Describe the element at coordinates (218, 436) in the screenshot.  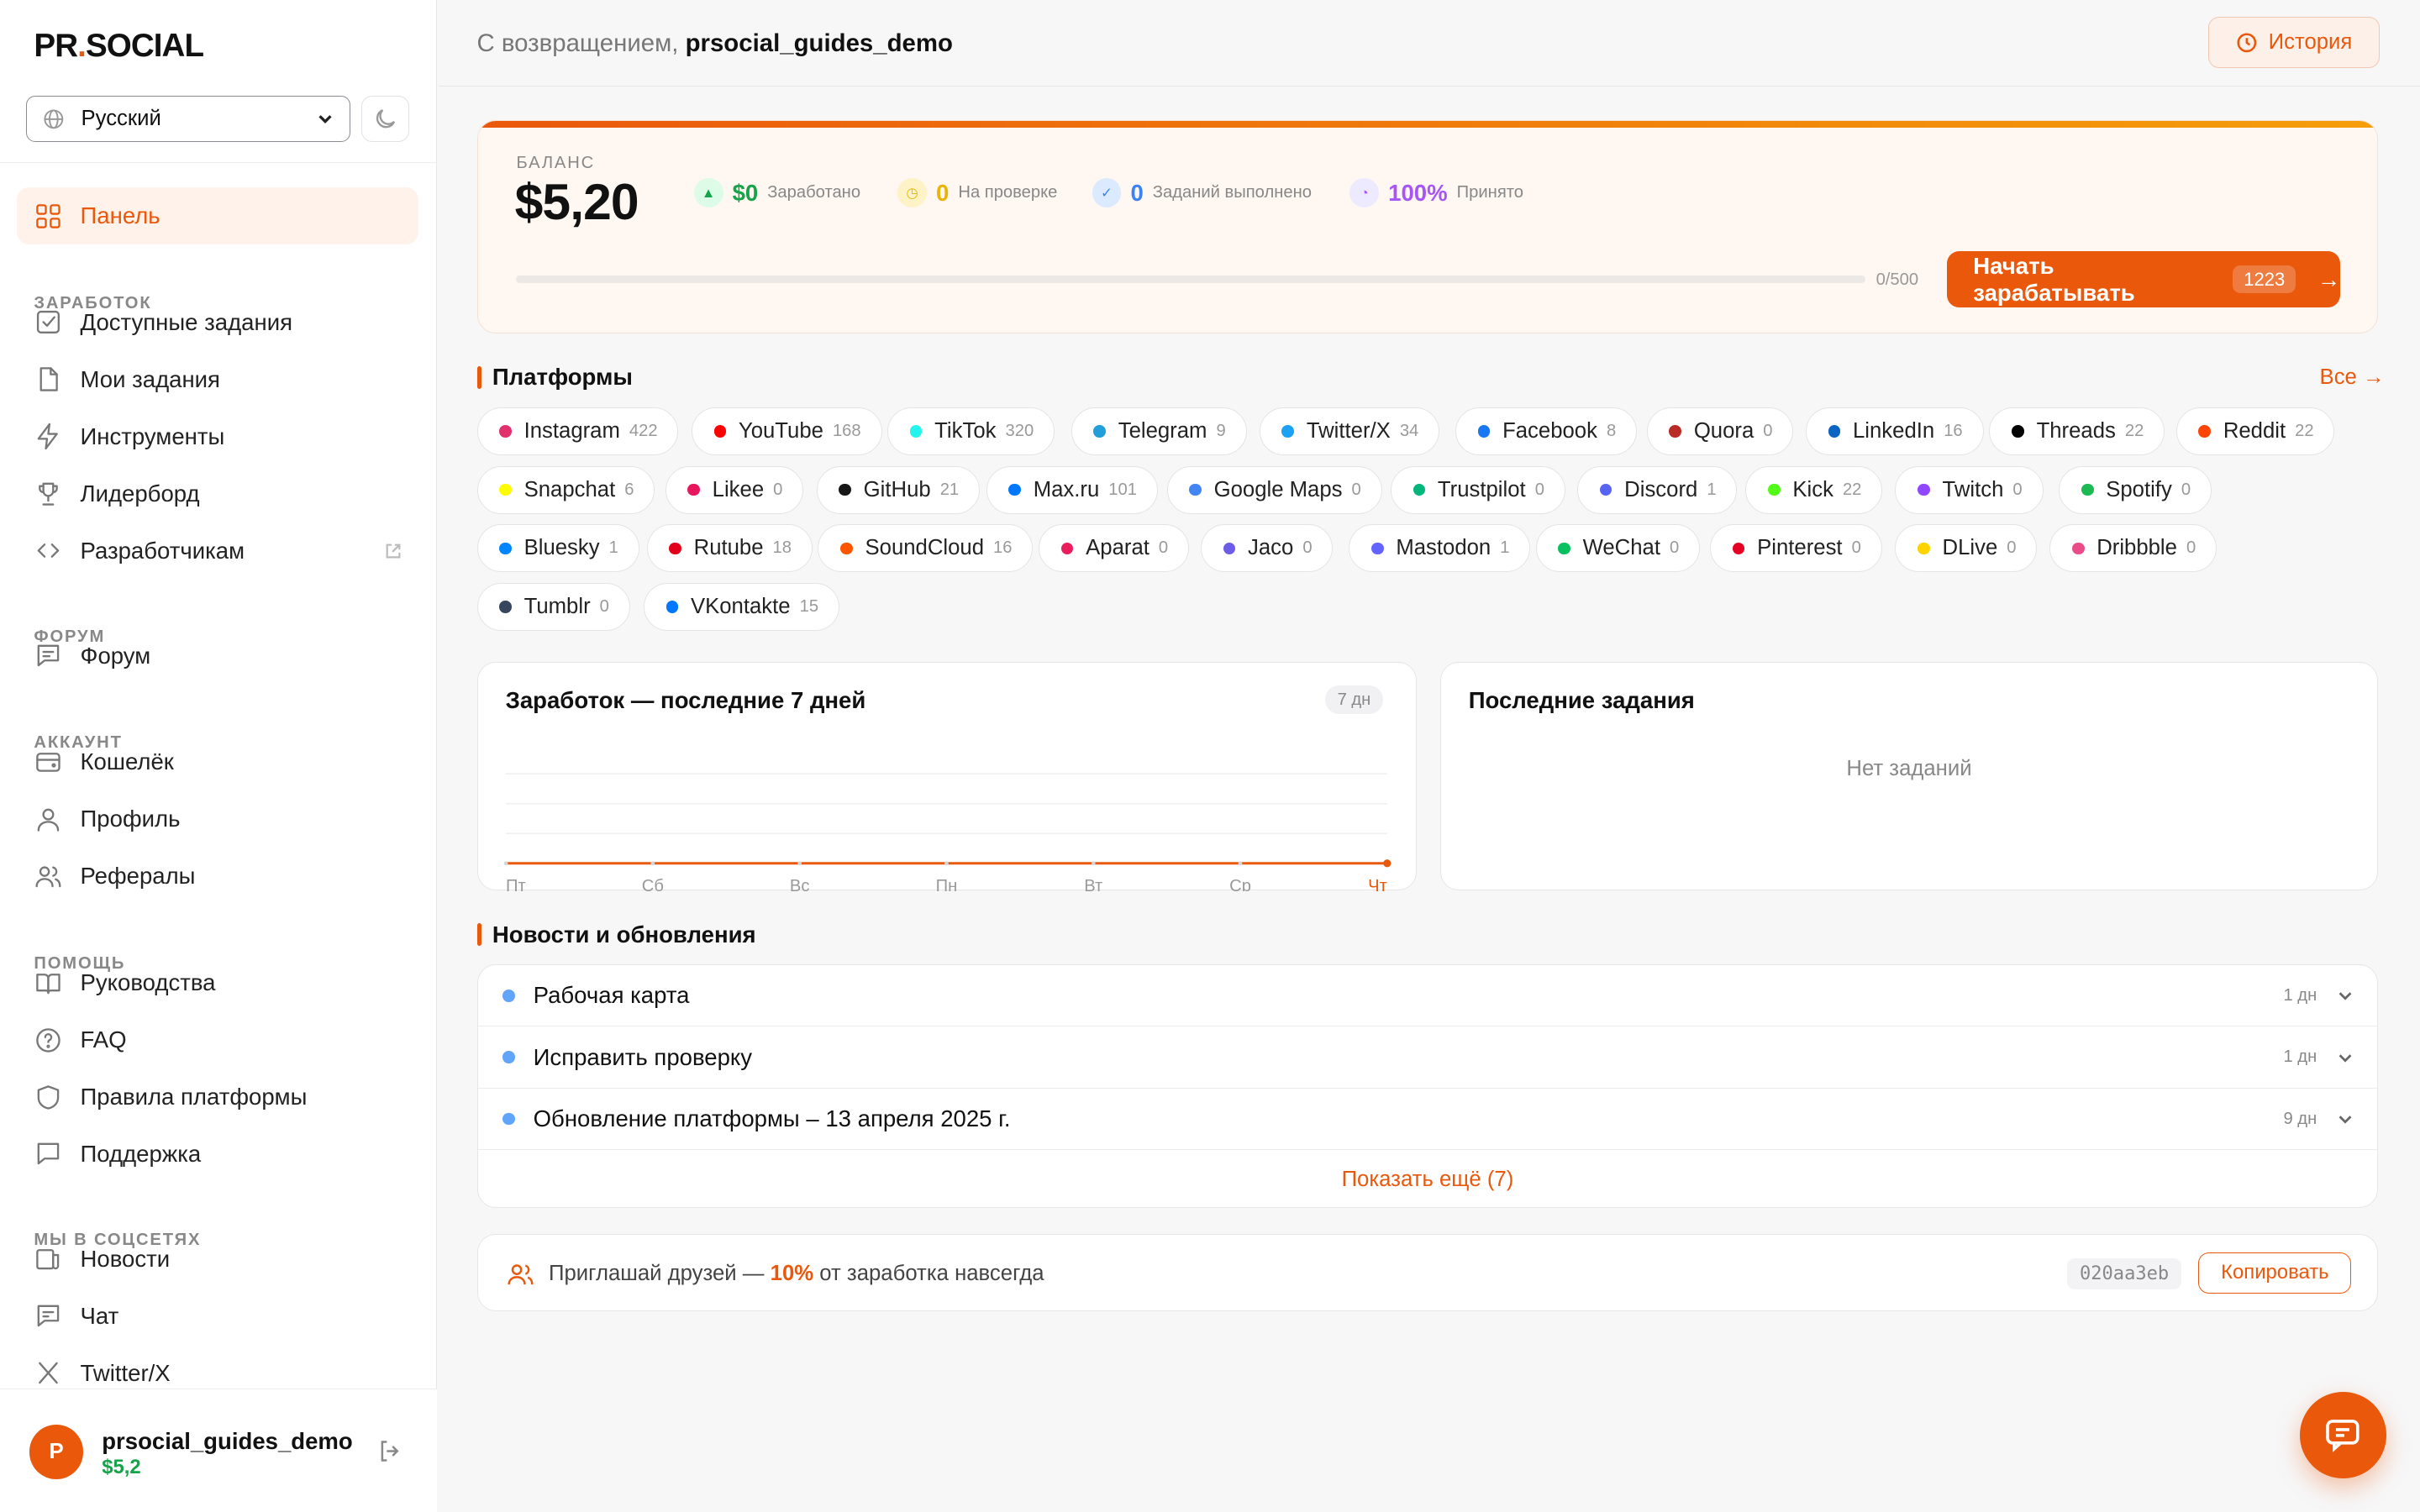
I see `sidebar-item-bolt: Инструменты` at that location.